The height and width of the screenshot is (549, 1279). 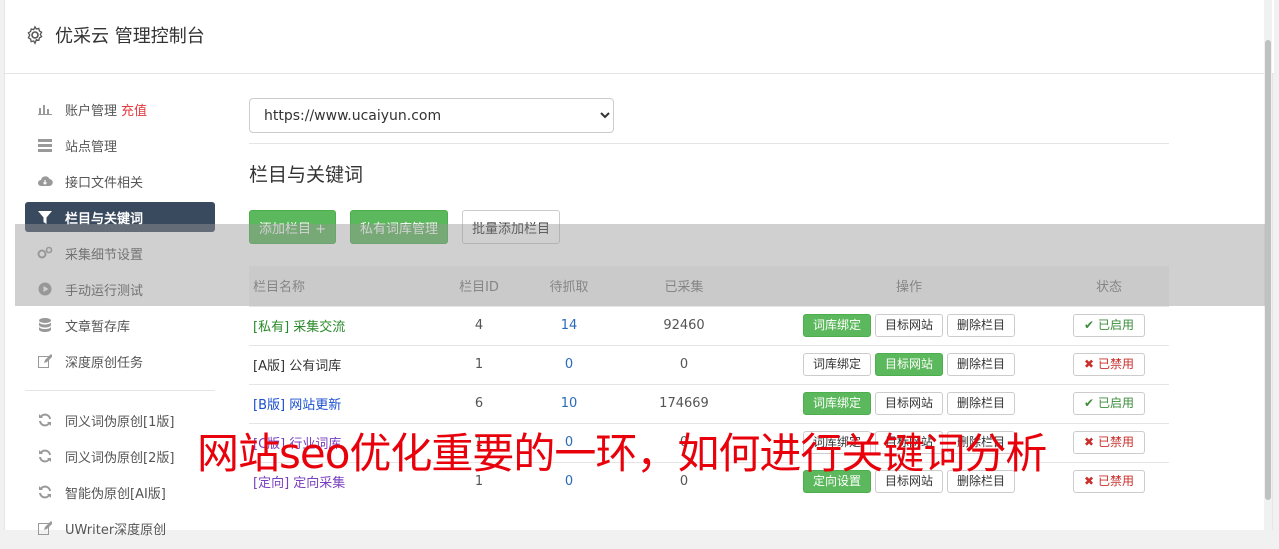 I want to click on sidebar-item-label: 同义词伪原创[2版], so click(x=120, y=458).